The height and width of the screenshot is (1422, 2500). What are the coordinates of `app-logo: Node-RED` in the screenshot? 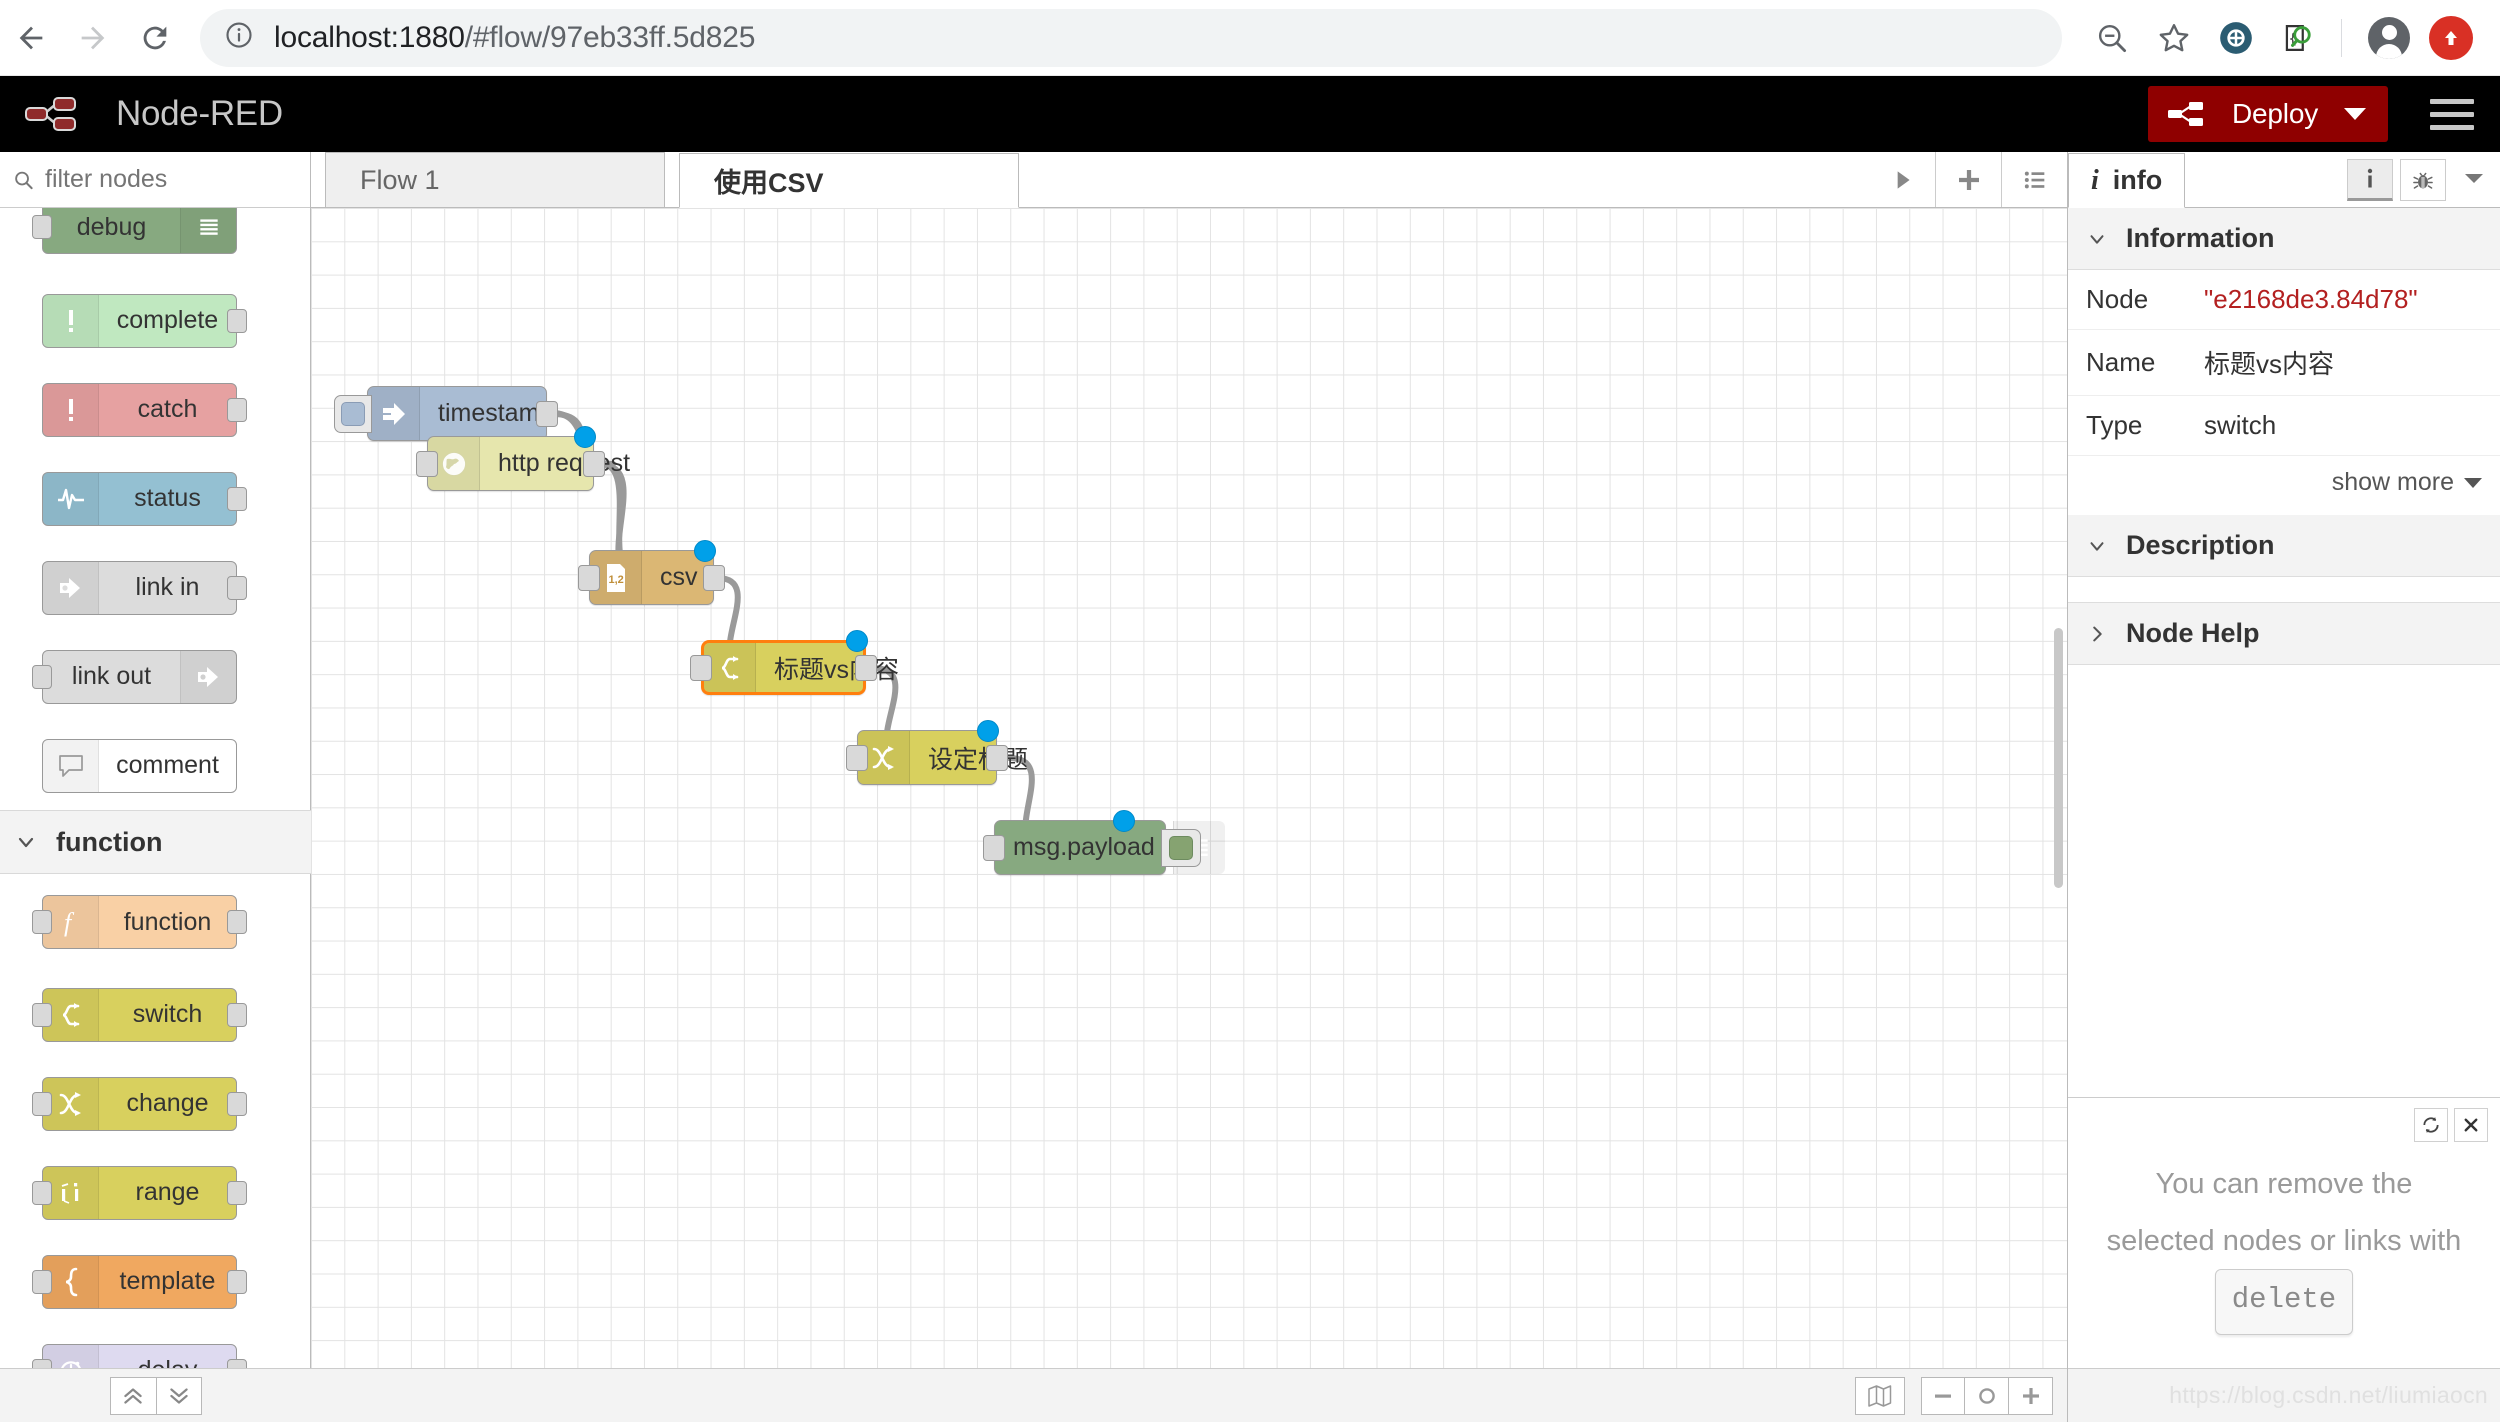 It's located at (141, 114).